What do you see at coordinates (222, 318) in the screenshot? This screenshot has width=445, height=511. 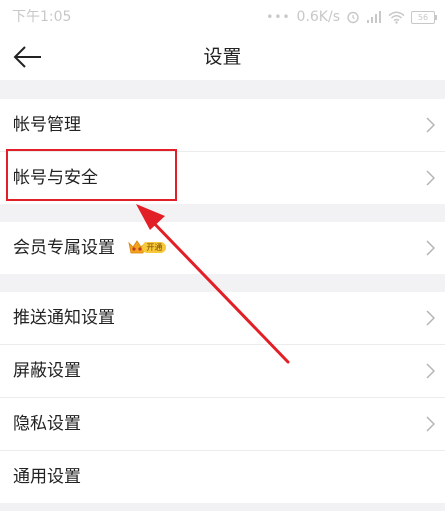 I see `settings-item-push-notifications: 推送通知设置` at bounding box center [222, 318].